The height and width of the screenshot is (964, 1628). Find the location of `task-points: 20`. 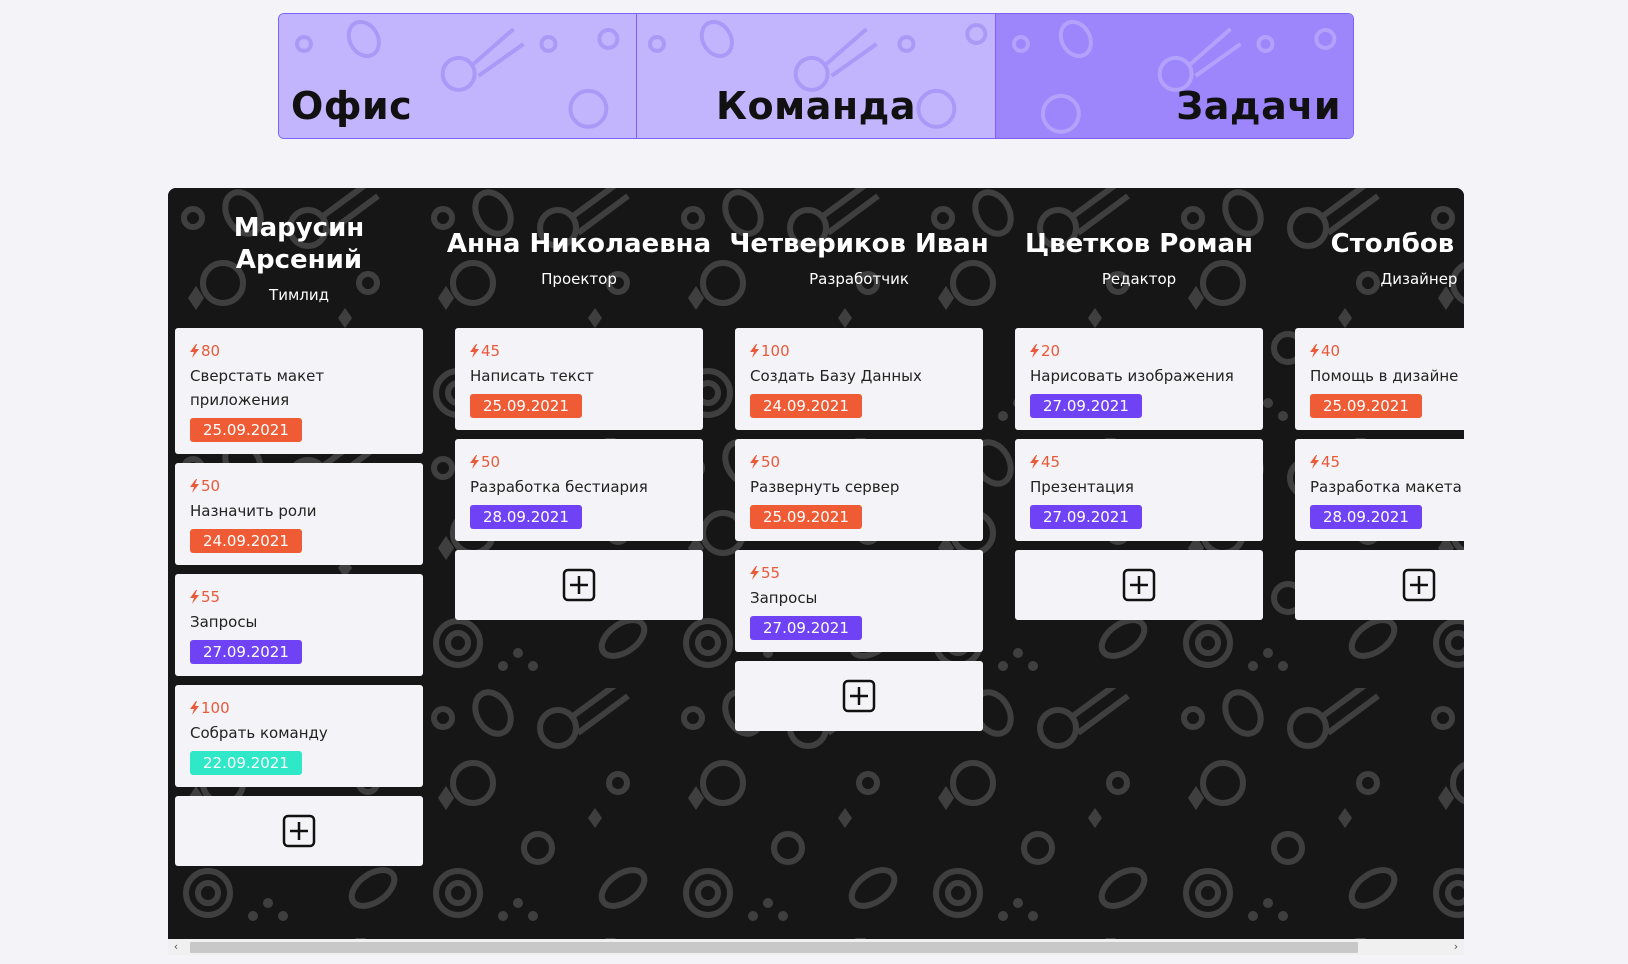

task-points: 20 is located at coordinates (1139, 351).